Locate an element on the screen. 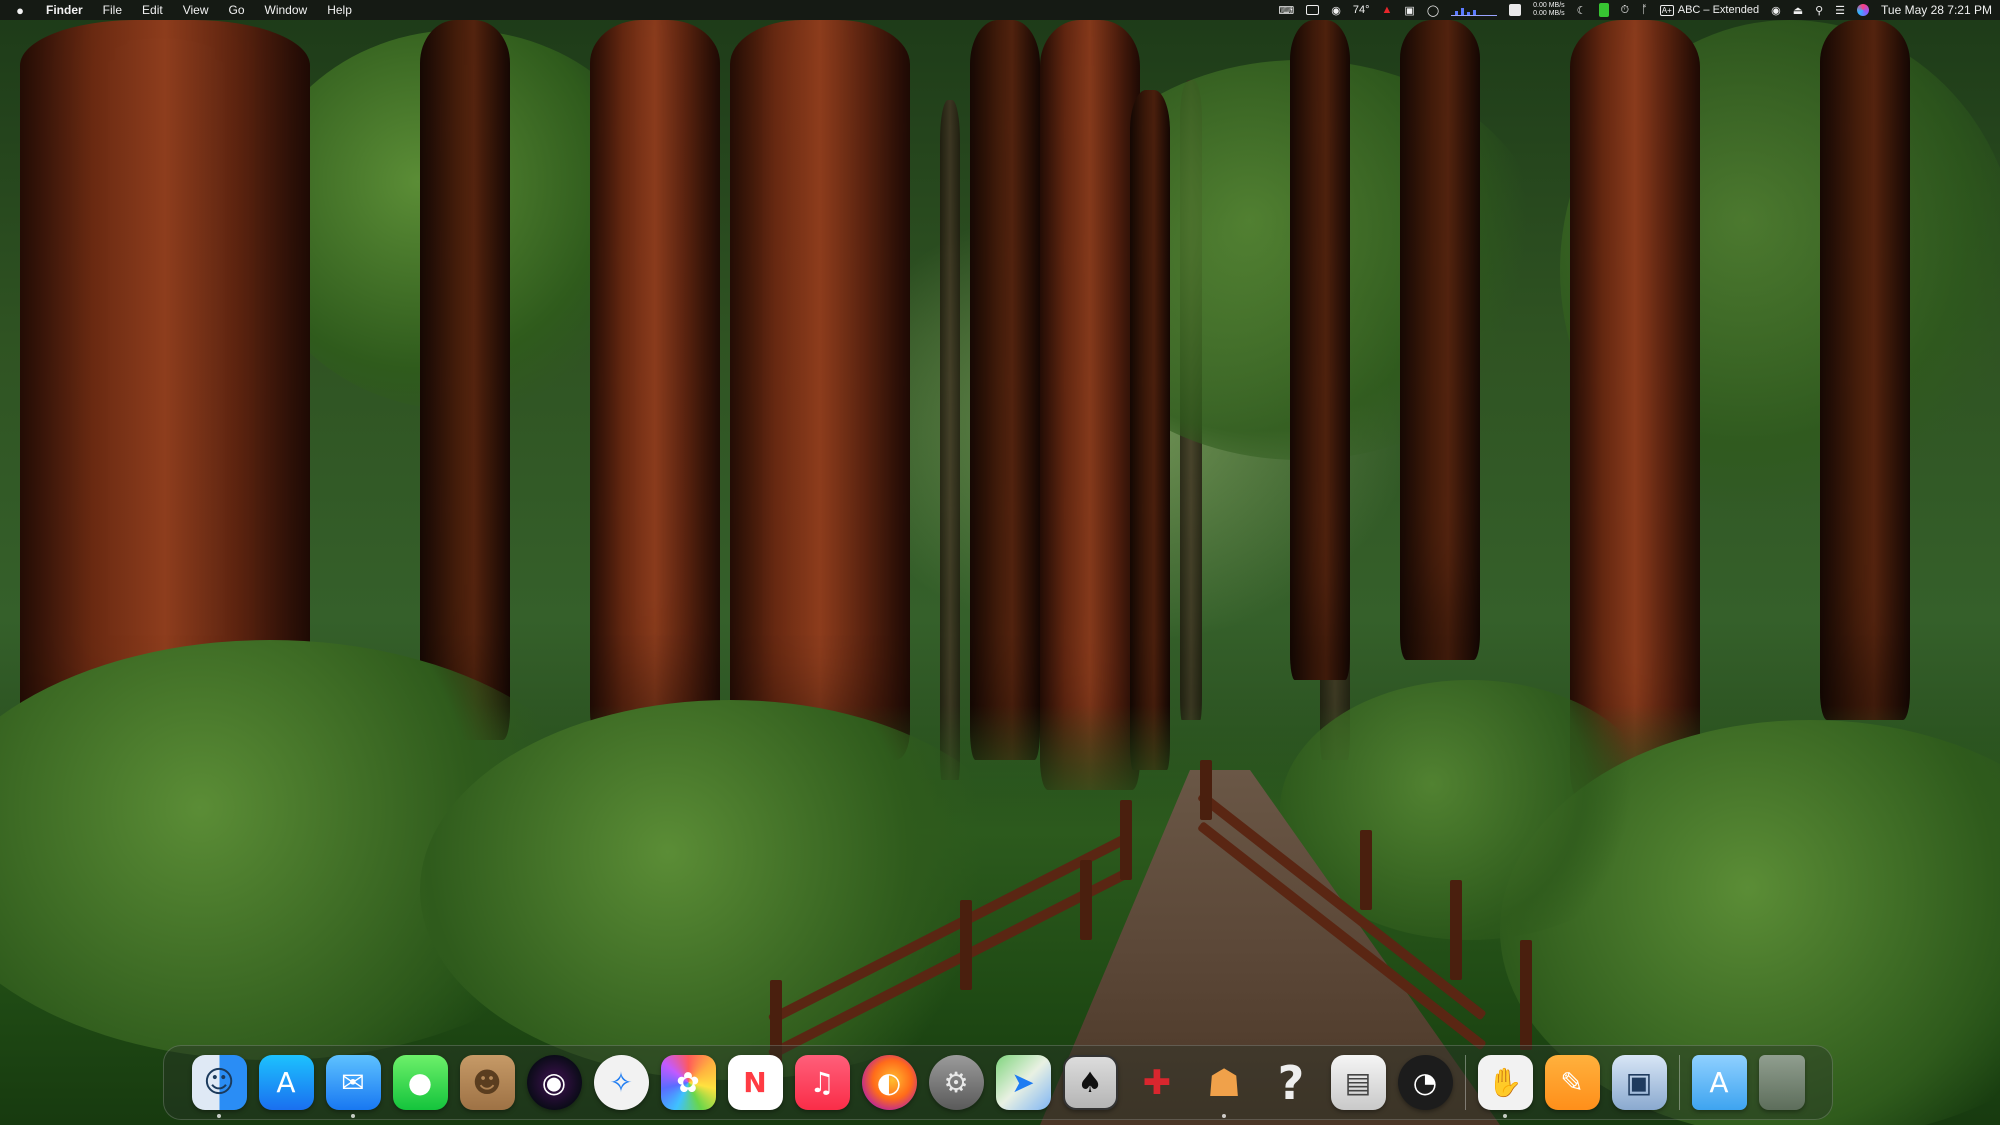 The image size is (2000, 1125). music-icon: ♫ is located at coordinates (822, 1082).